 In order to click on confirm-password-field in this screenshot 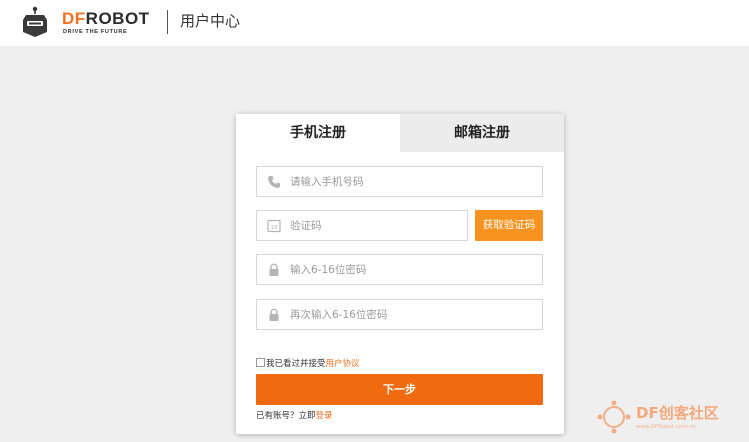, I will do `click(399, 314)`.